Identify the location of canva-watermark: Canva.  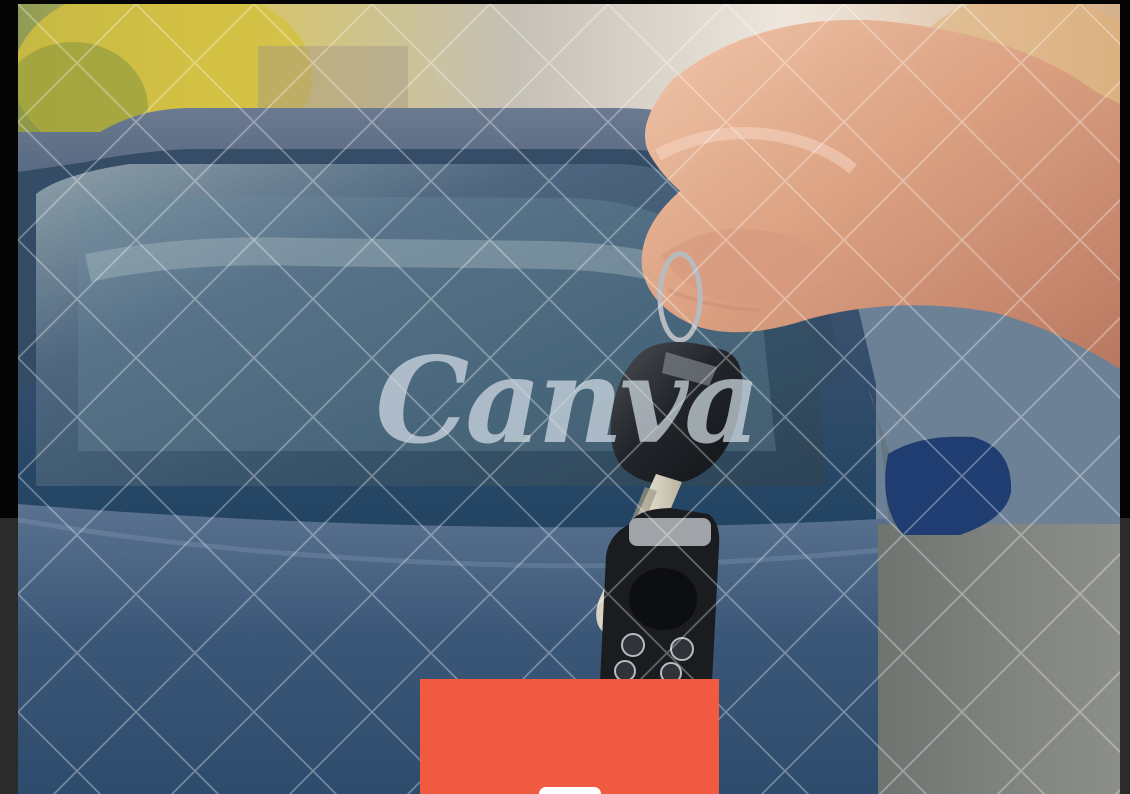
(565, 400).